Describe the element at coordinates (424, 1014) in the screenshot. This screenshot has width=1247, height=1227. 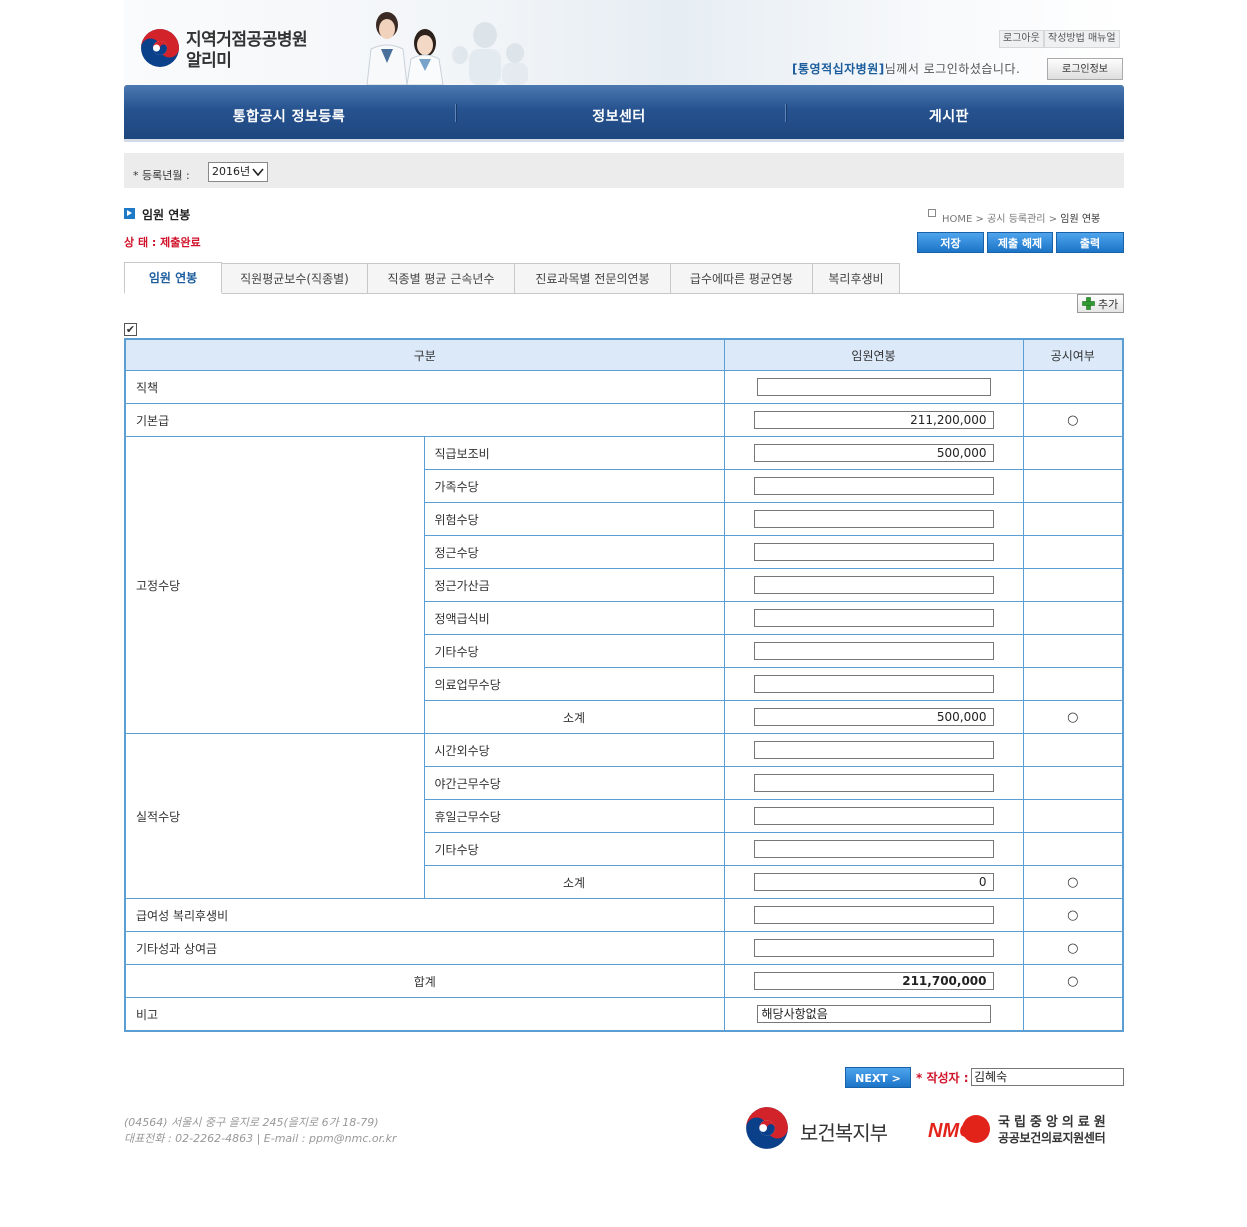
I see `row-label: 비고` at that location.